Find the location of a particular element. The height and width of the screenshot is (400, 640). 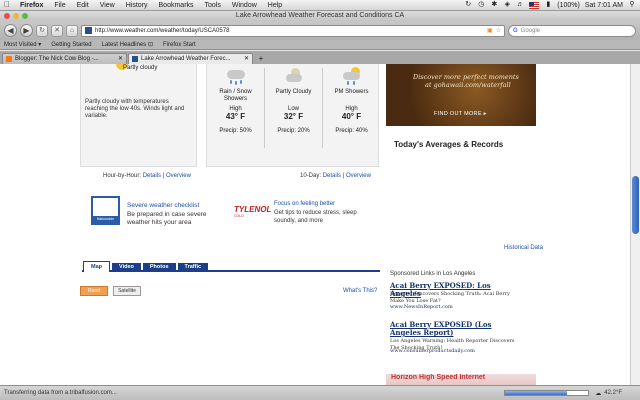

menu-edit: Edit is located at coordinates (83, 5).